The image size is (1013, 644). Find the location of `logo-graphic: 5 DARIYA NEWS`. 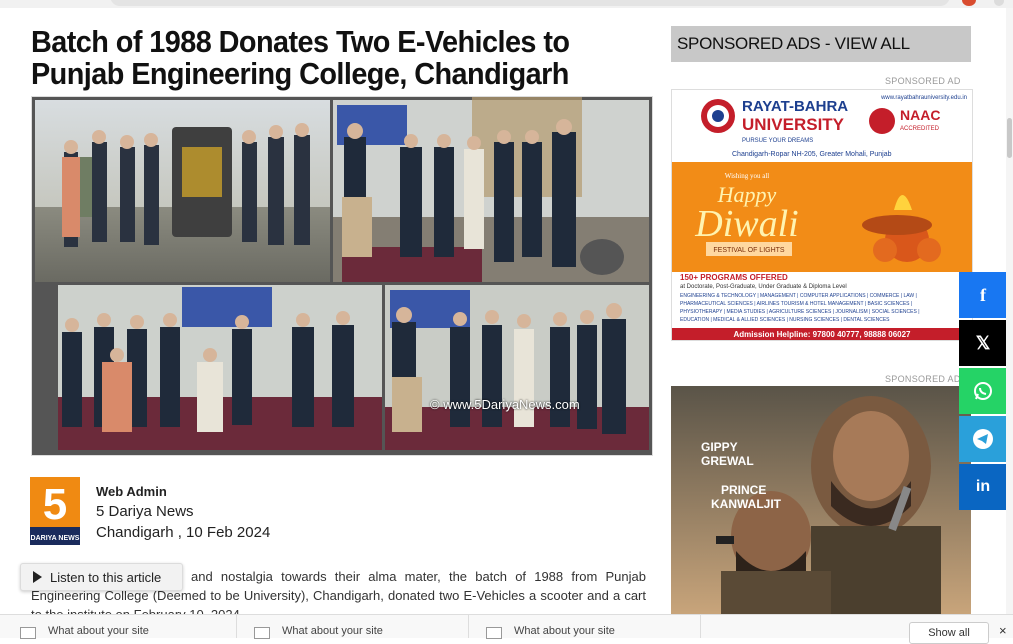

logo-graphic: 5 DARIYA NEWS is located at coordinates (55, 511).